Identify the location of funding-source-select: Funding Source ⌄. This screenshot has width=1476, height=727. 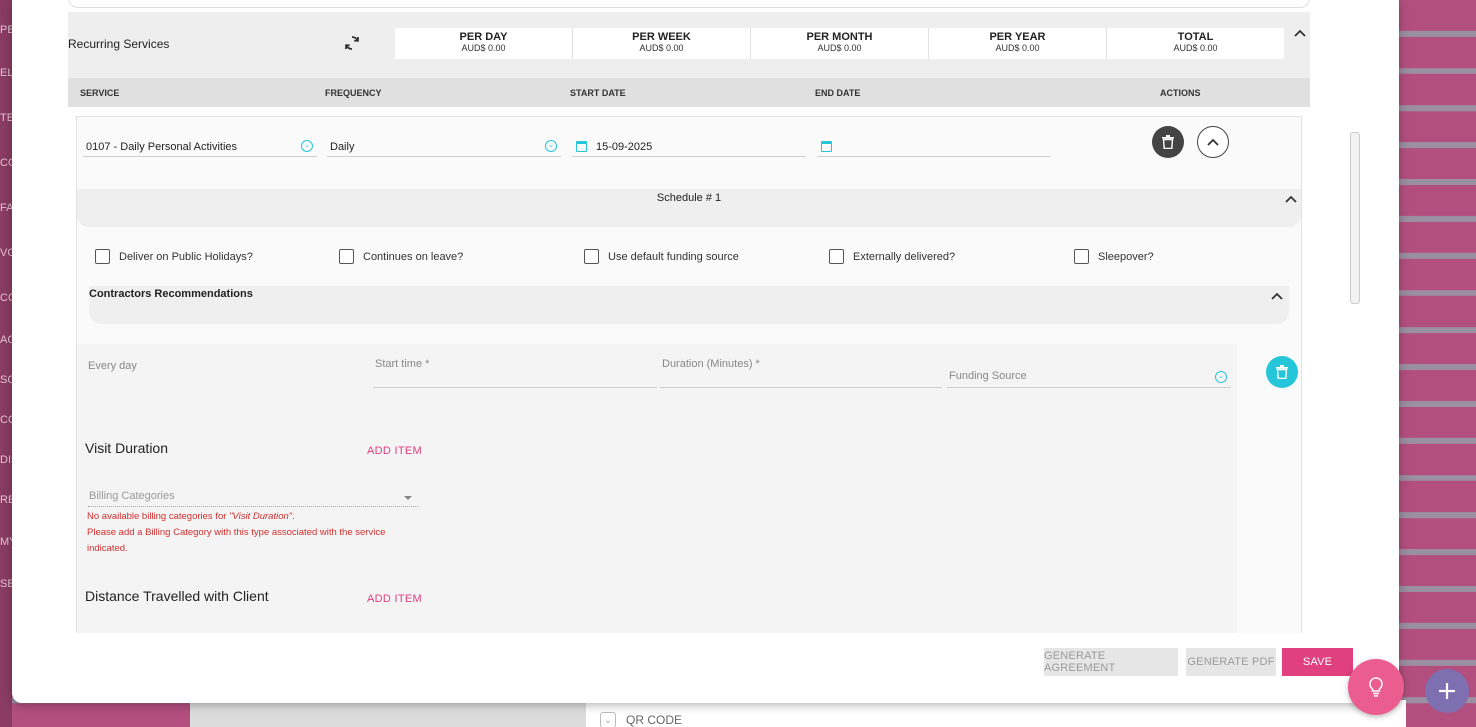
(1089, 369).